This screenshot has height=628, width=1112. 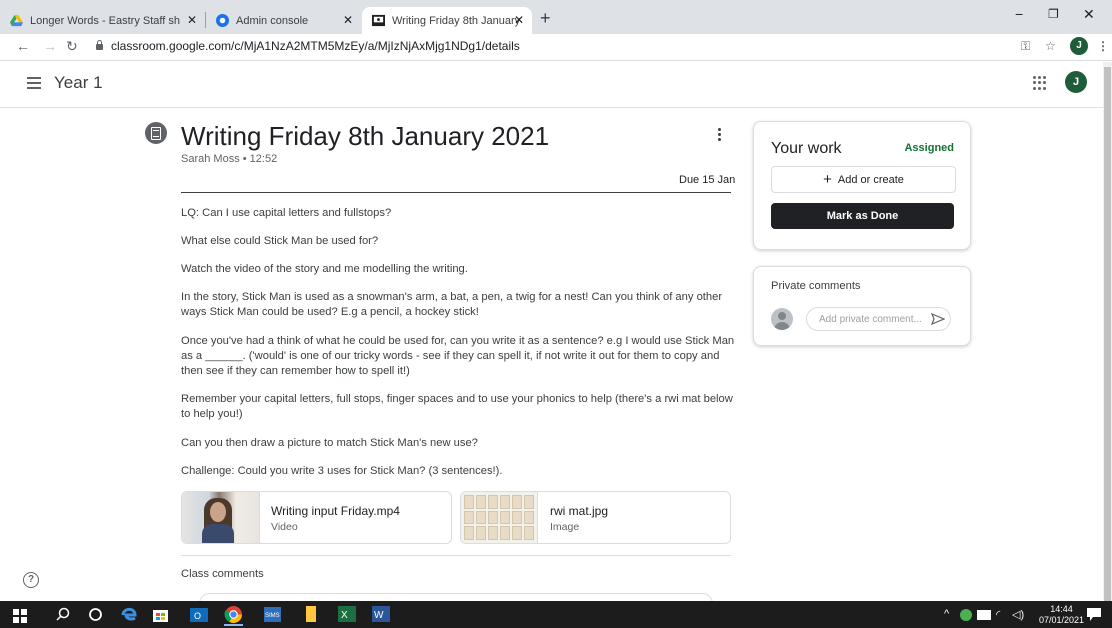 I want to click on cortana-icon, so click(x=95, y=614).